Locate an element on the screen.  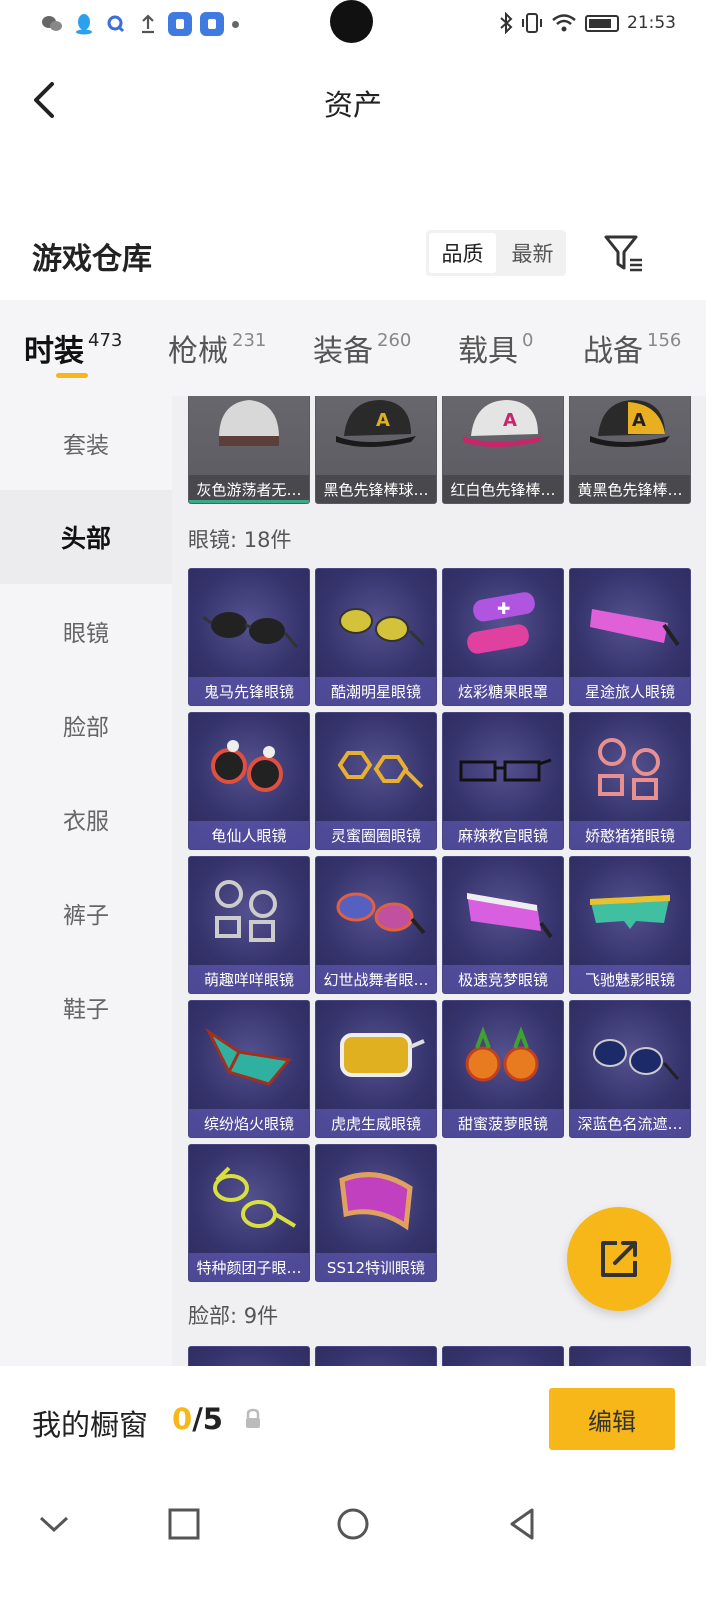
lock-icon is located at coordinates (253, 1419).